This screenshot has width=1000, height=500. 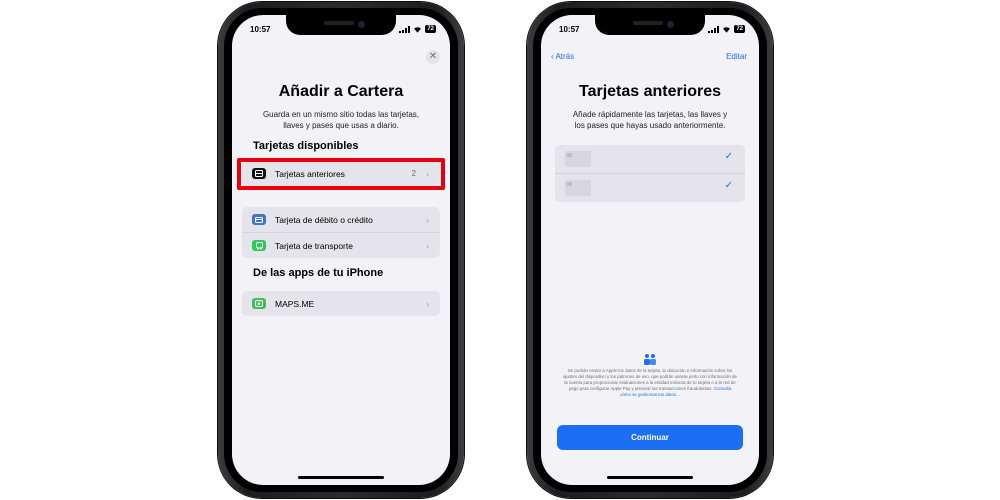 I want to click on debit-credit-card-label: Tarjeta de débito o crédito, so click(x=324, y=219).